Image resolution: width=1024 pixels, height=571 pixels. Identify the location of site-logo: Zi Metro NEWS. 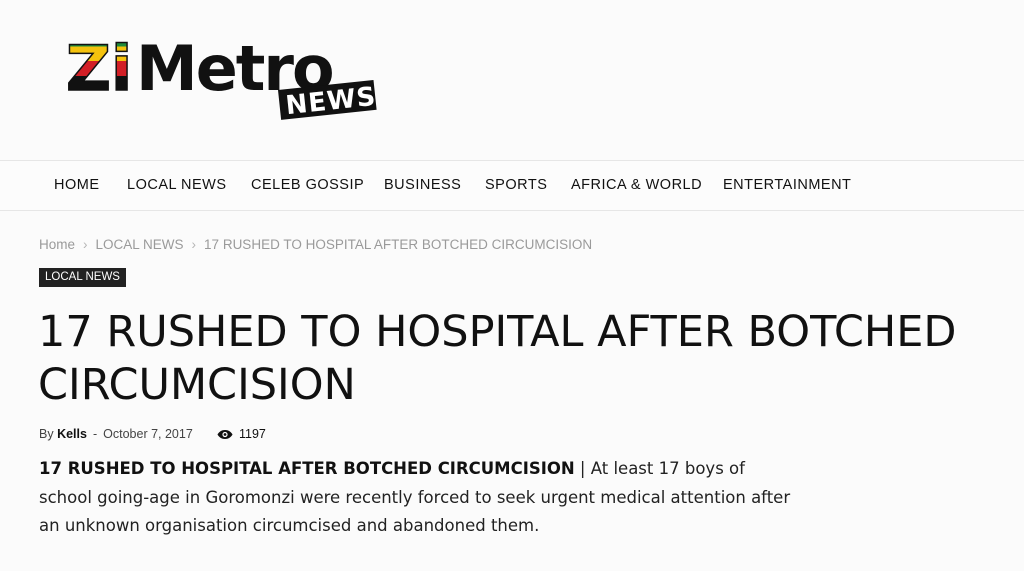
(226, 80).